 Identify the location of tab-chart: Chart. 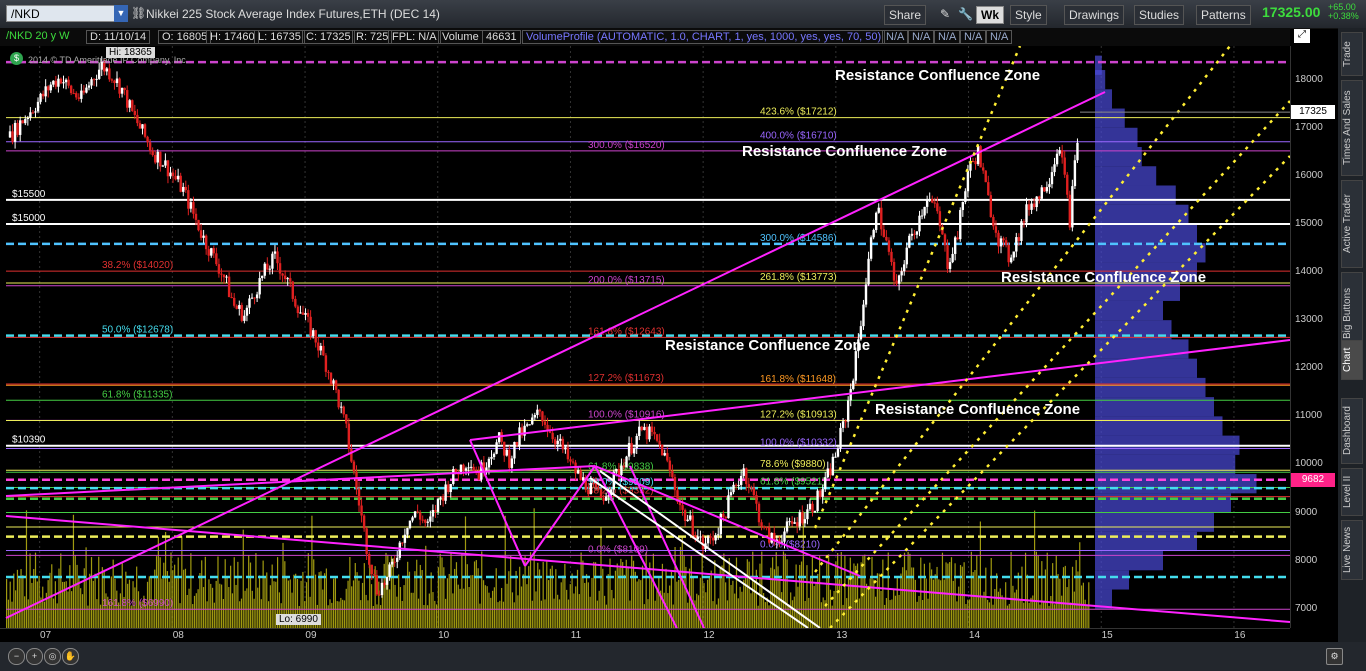
(1352, 360).